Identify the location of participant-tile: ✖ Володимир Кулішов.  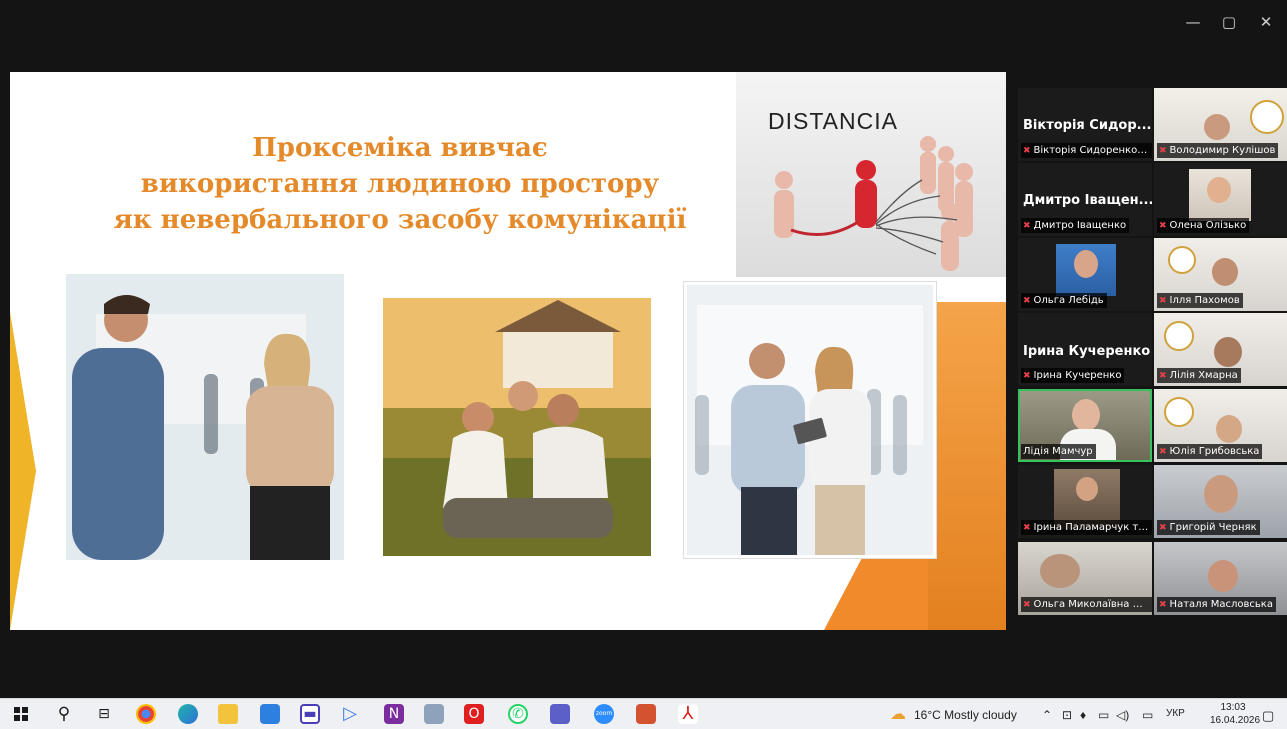
(1220, 124).